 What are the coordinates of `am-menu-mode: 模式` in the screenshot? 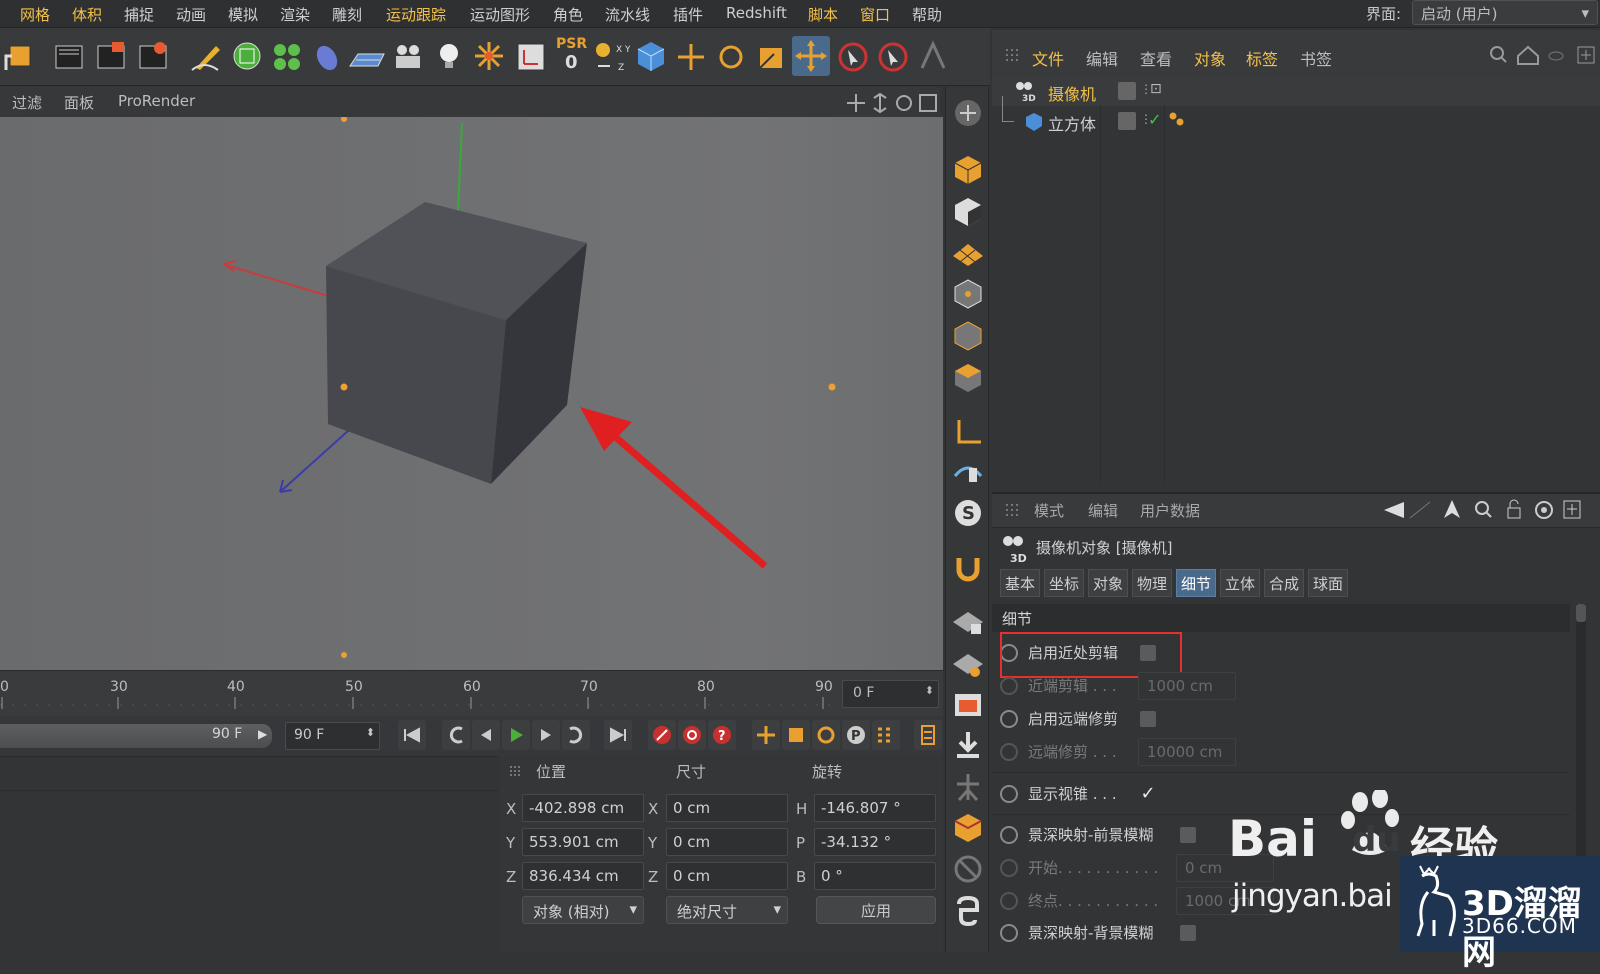 It's located at (1049, 510).